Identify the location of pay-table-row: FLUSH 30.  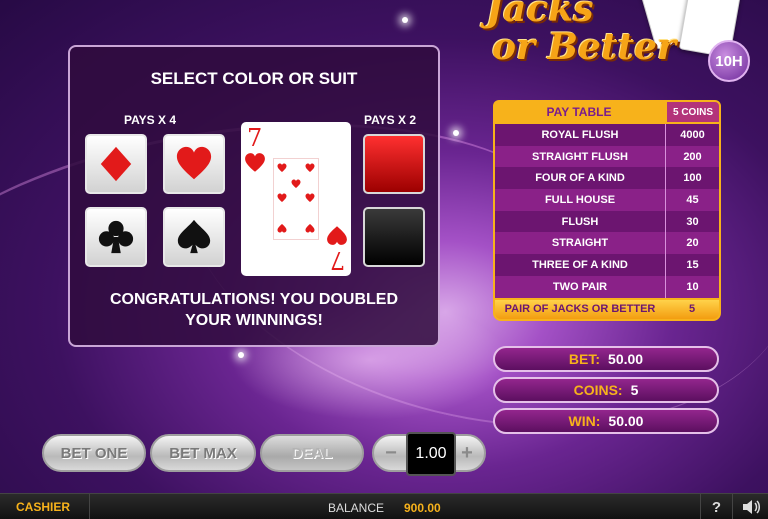
(607, 221).